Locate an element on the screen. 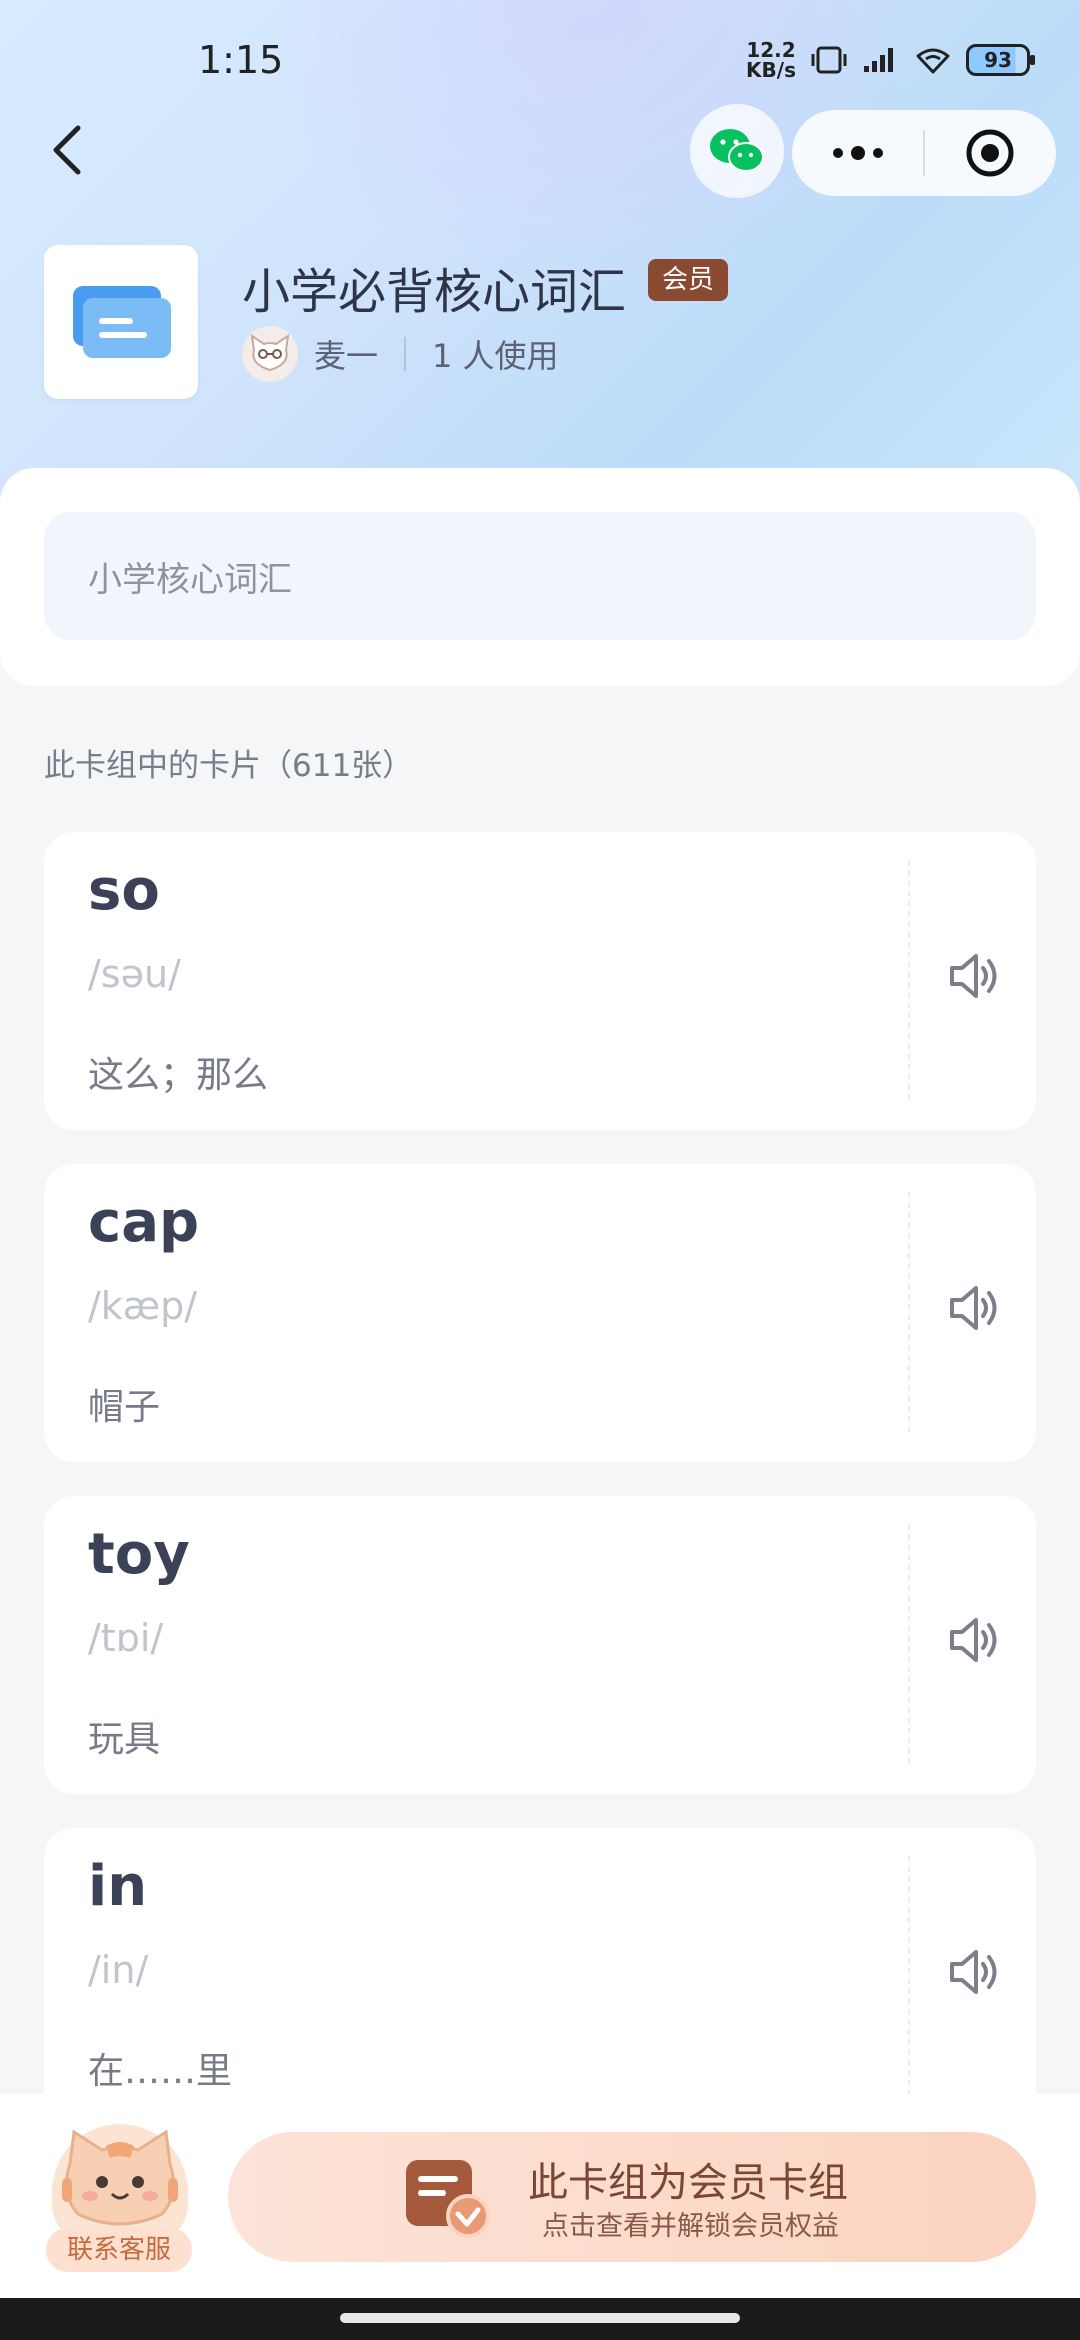 The image size is (1080, 2340). bottom-action-bar: 联系客服 此卡组为会员卡组 点击查看并解锁会员权益 is located at coordinates (540, 2196).